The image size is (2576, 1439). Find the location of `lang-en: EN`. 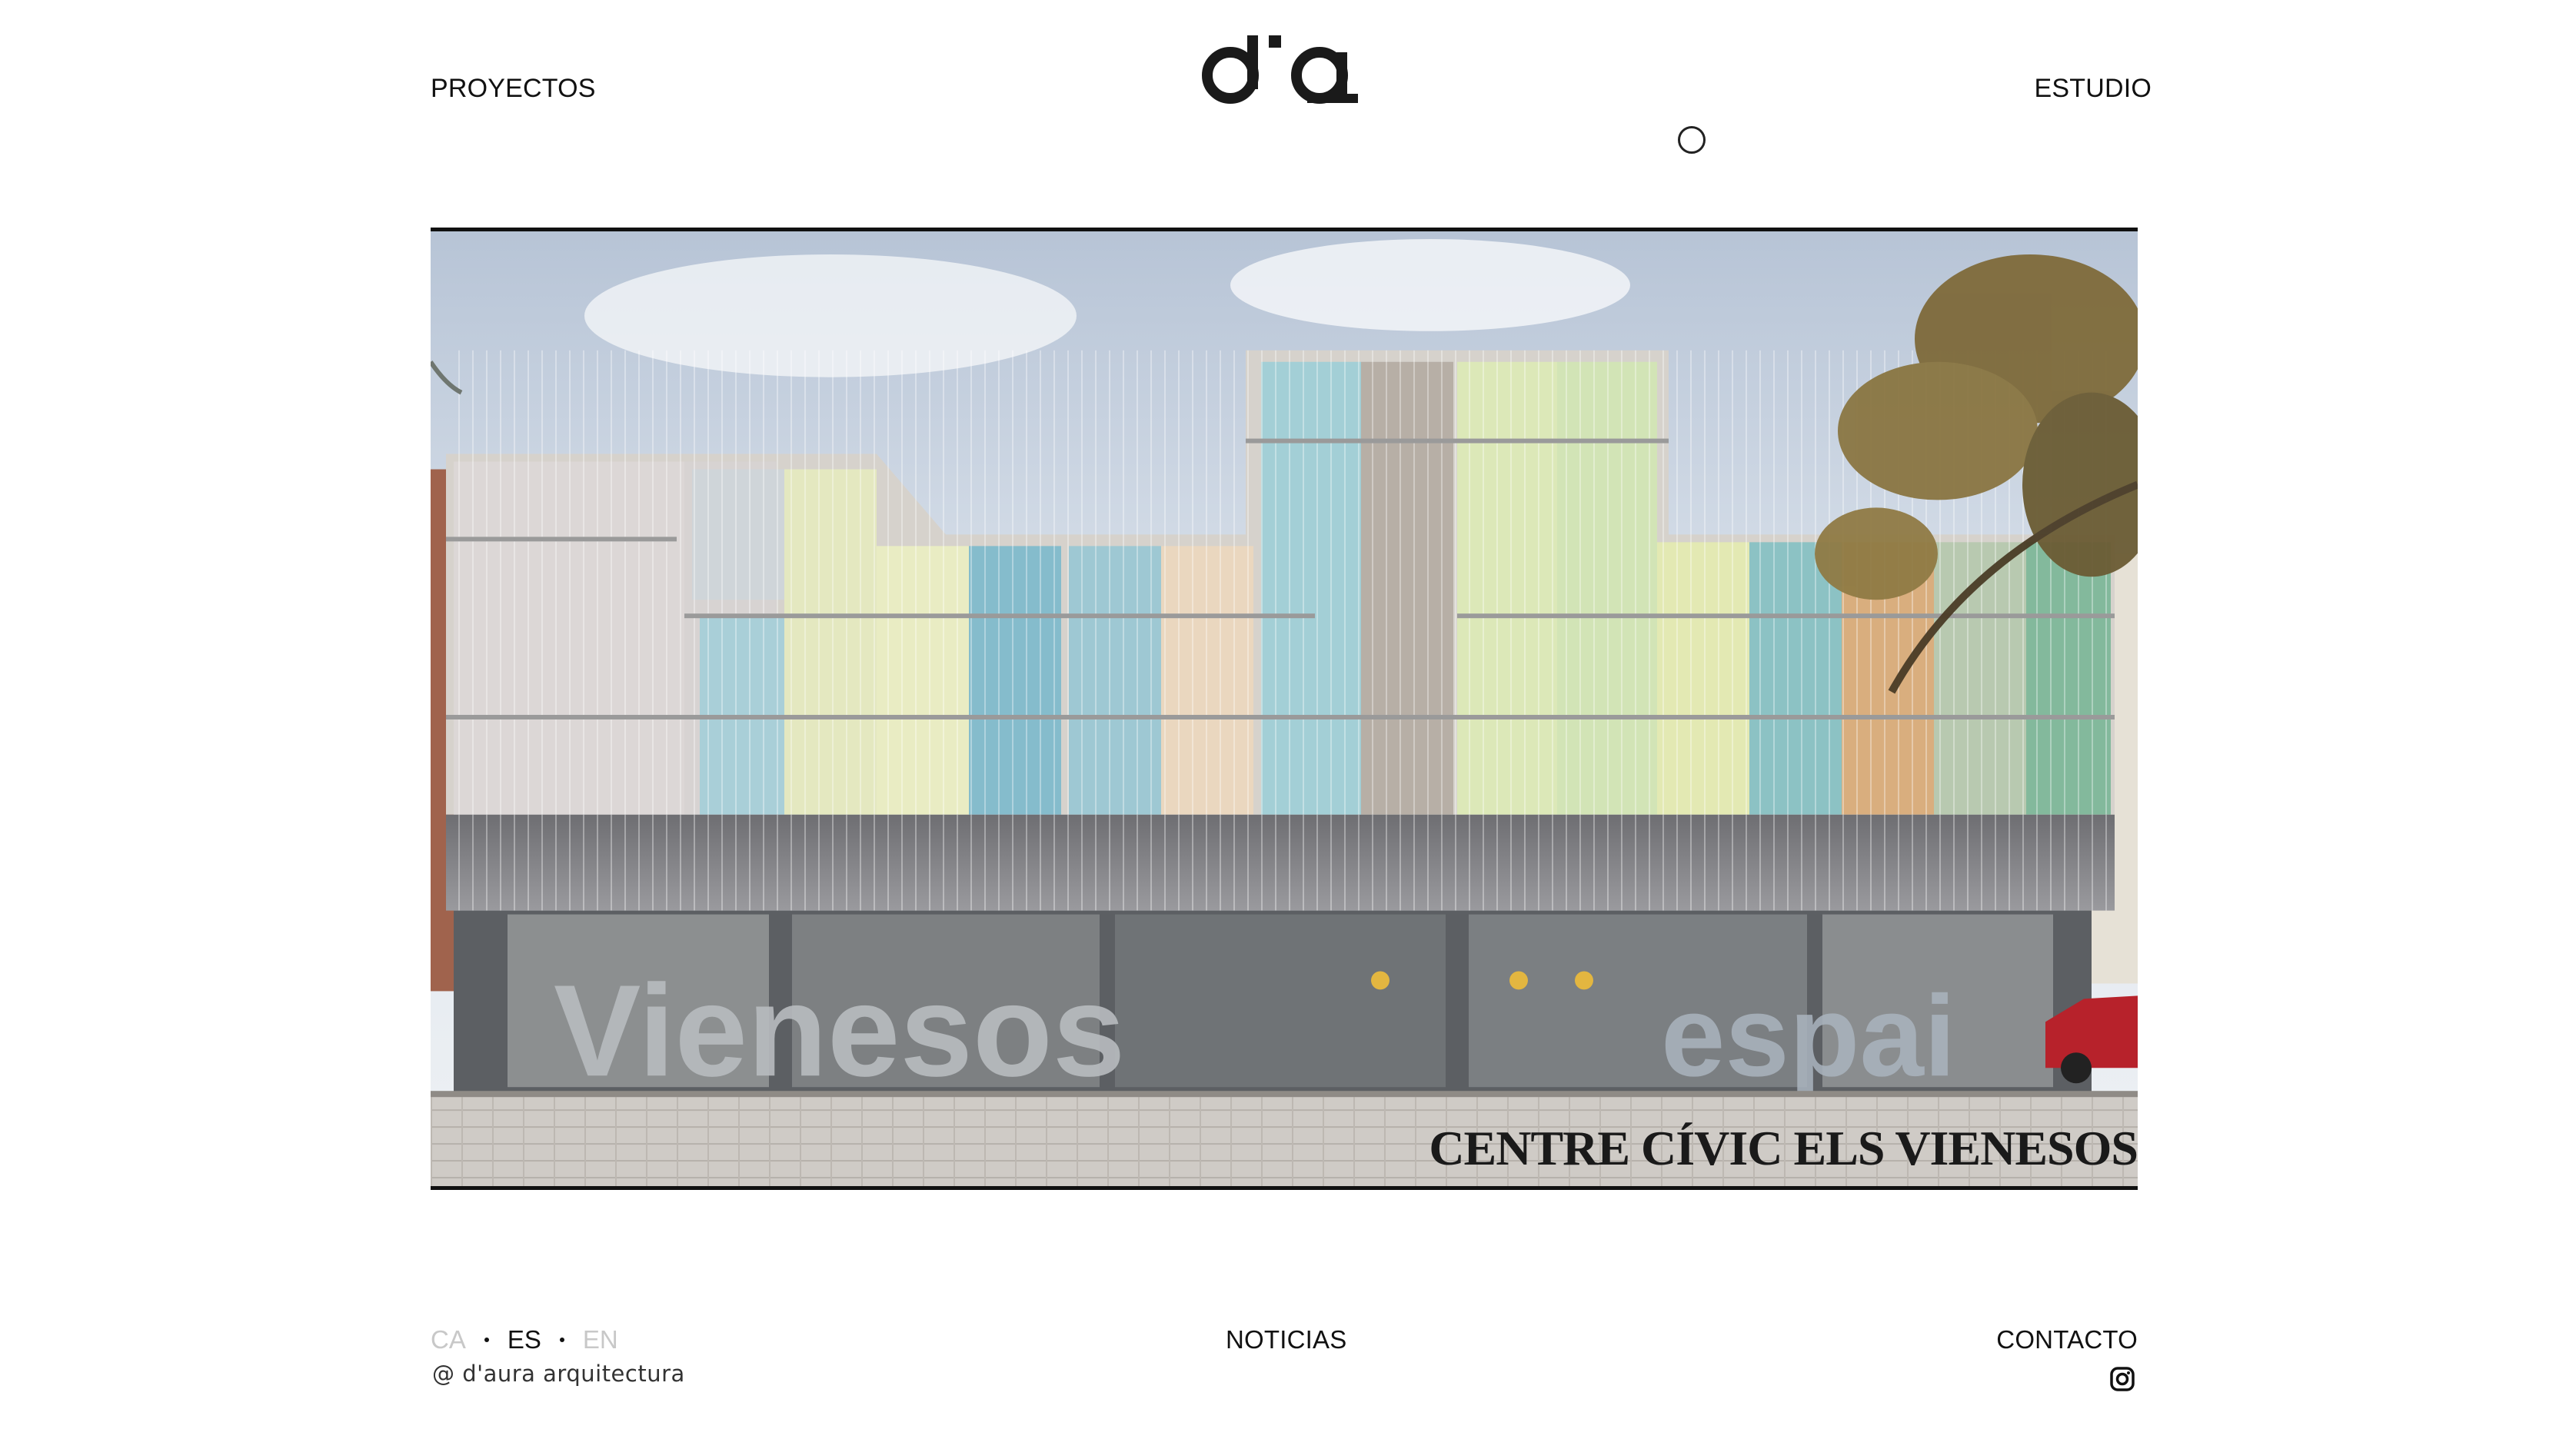

lang-en: EN is located at coordinates (600, 1339).